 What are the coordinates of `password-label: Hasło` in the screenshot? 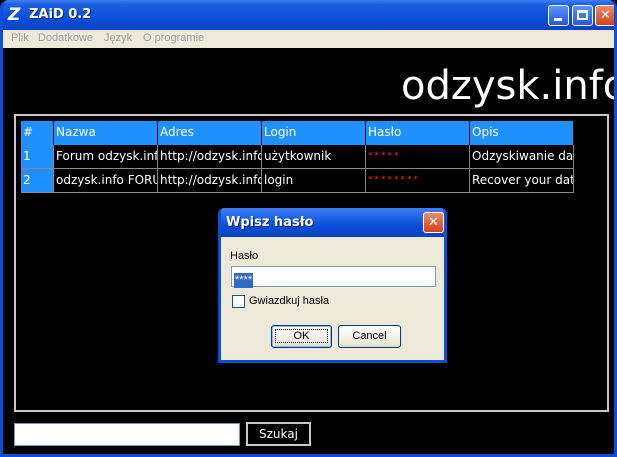 It's located at (244, 256).